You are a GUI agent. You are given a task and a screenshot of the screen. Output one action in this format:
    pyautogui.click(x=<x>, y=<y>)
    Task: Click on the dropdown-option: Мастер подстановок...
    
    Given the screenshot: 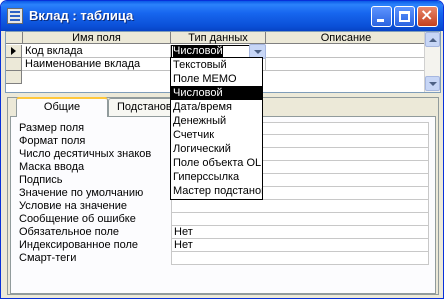 What is the action you would take?
    pyautogui.click(x=216, y=191)
    